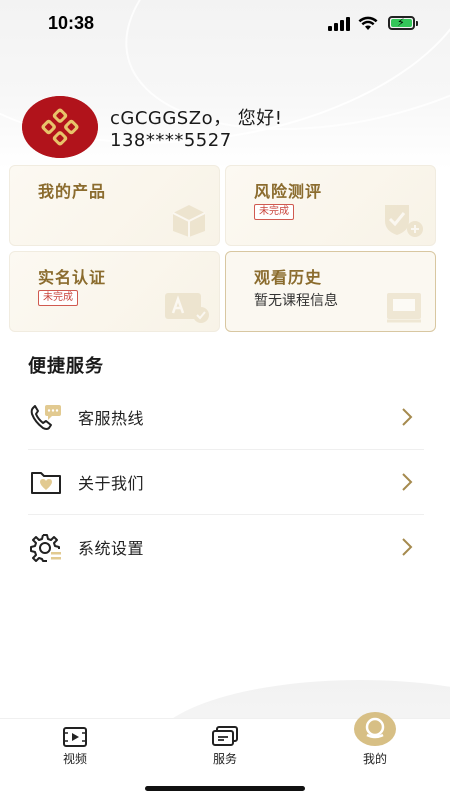 The height and width of the screenshot is (800, 450). I want to click on gear-icon, so click(46, 547).